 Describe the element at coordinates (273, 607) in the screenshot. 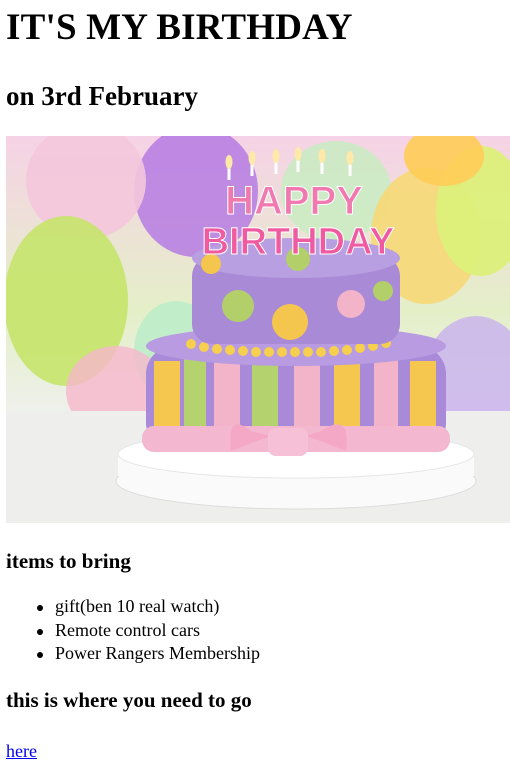

I see `list-item: gift(ben 10 real watch)` at that location.